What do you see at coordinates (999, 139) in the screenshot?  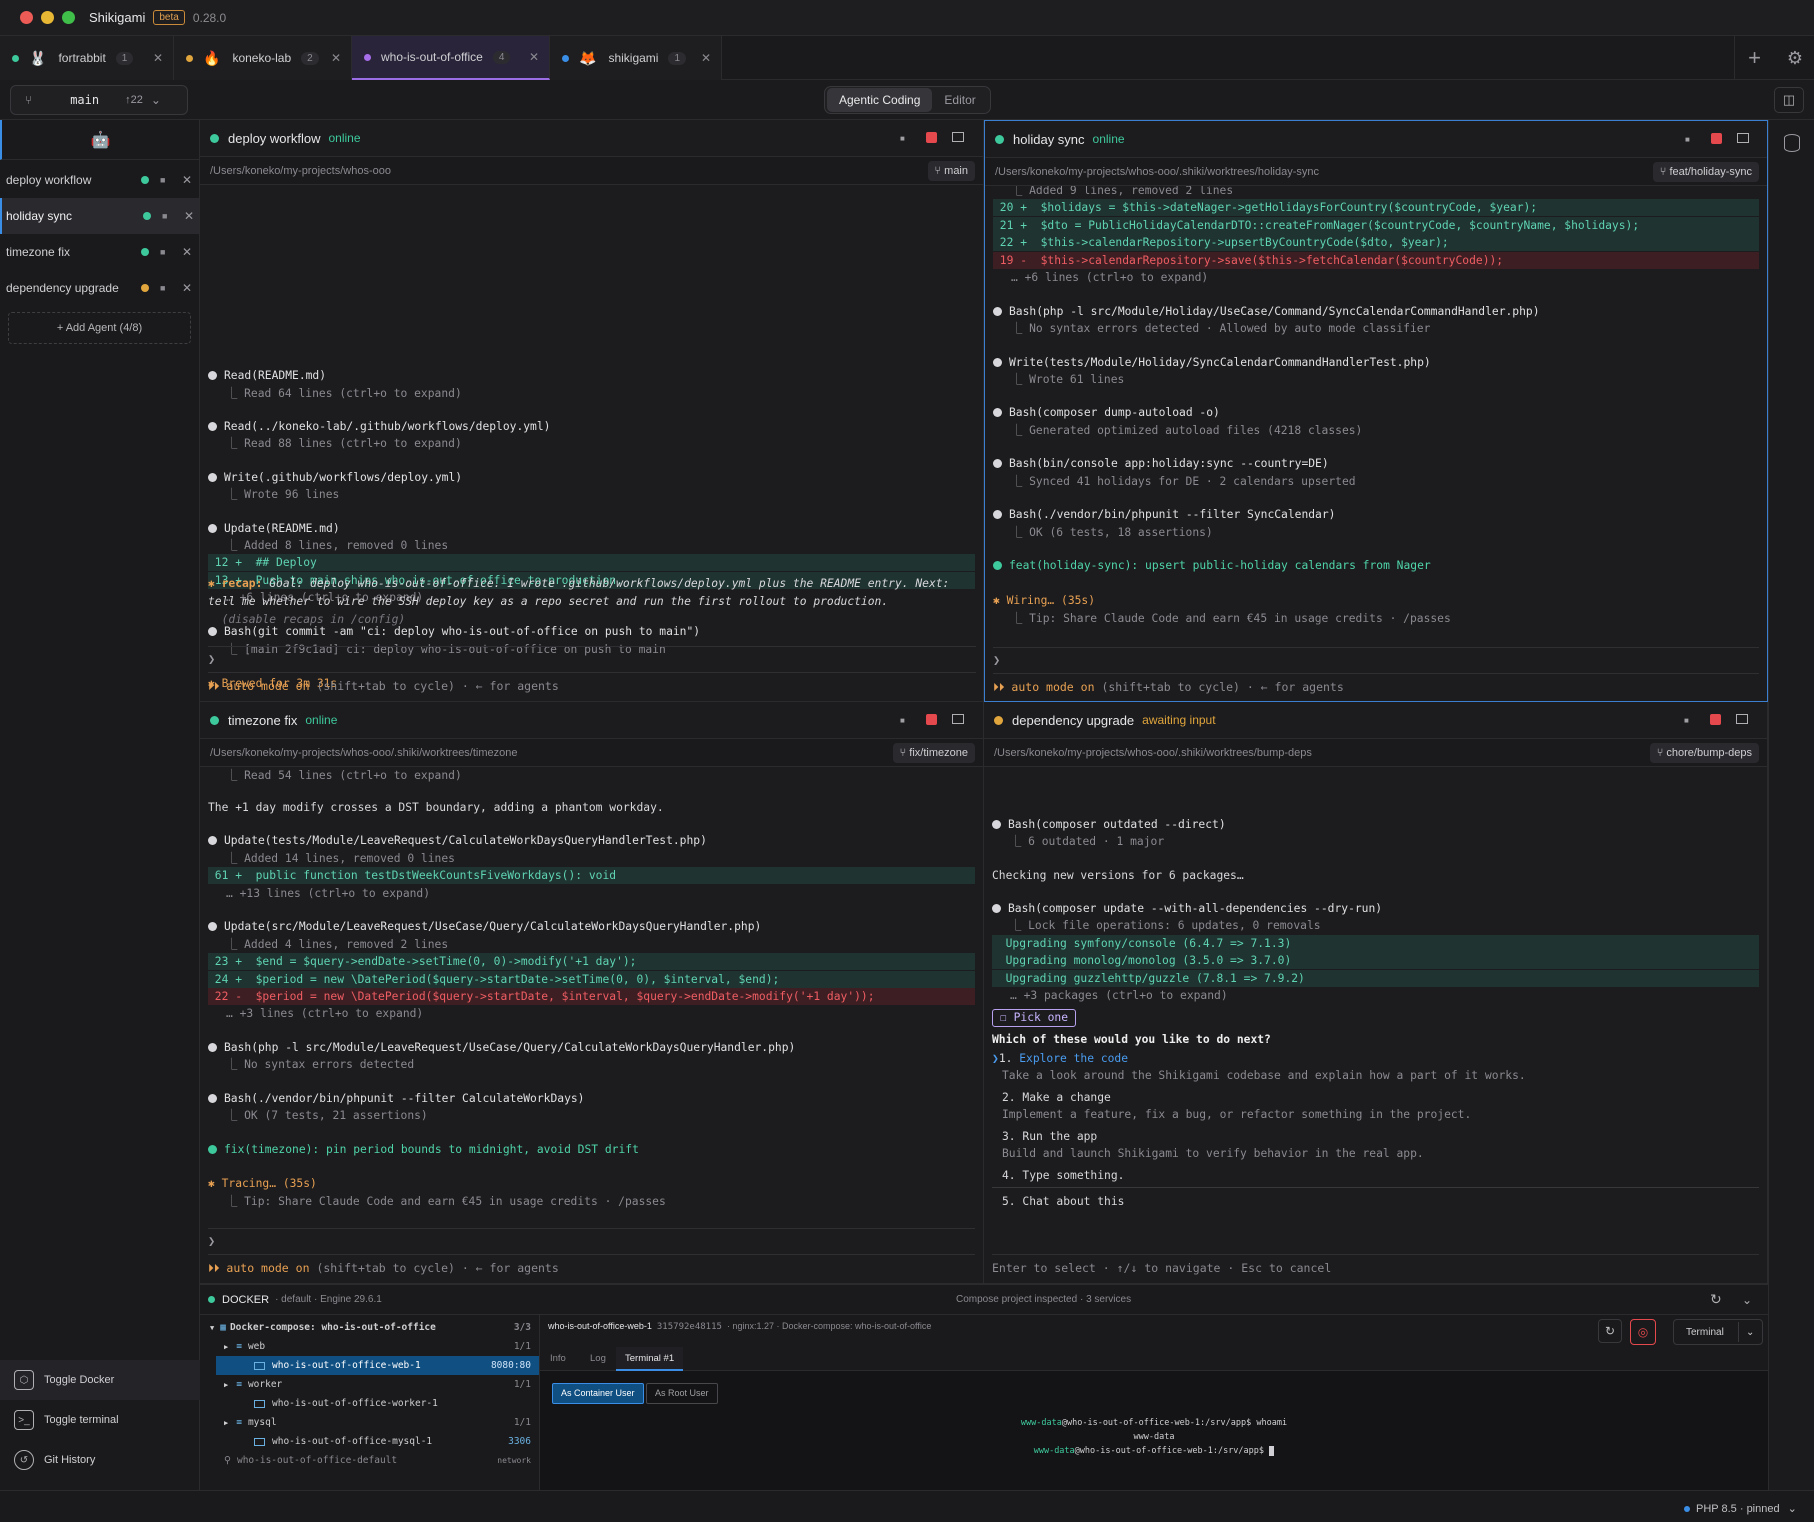 I see `status-dot` at bounding box center [999, 139].